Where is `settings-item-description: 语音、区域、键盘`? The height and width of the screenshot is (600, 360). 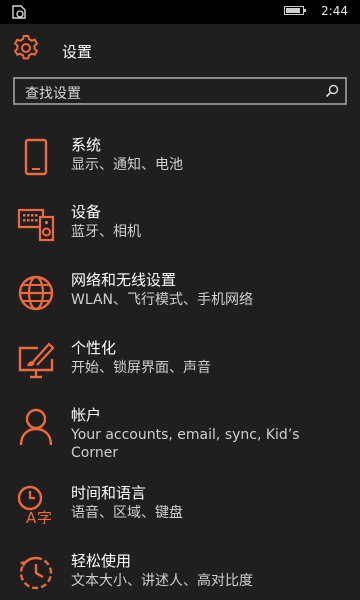
settings-item-description: 语音、区域、键盘 is located at coordinates (127, 513).